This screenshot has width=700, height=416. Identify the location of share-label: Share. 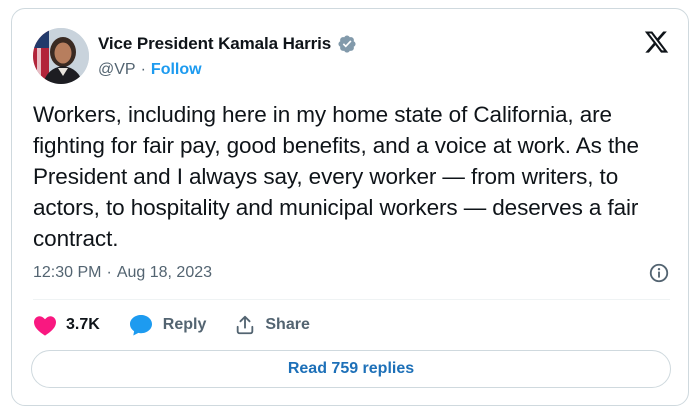
(287, 324).